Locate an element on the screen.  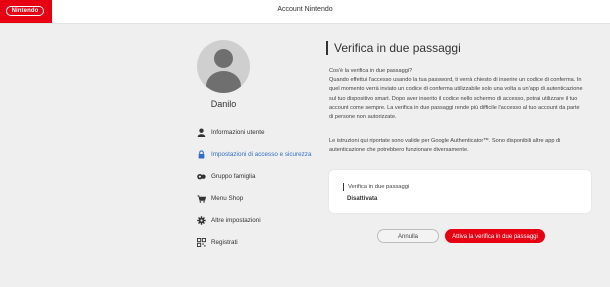
sidebar-item-label: Altre impostazioni is located at coordinates (236, 220).